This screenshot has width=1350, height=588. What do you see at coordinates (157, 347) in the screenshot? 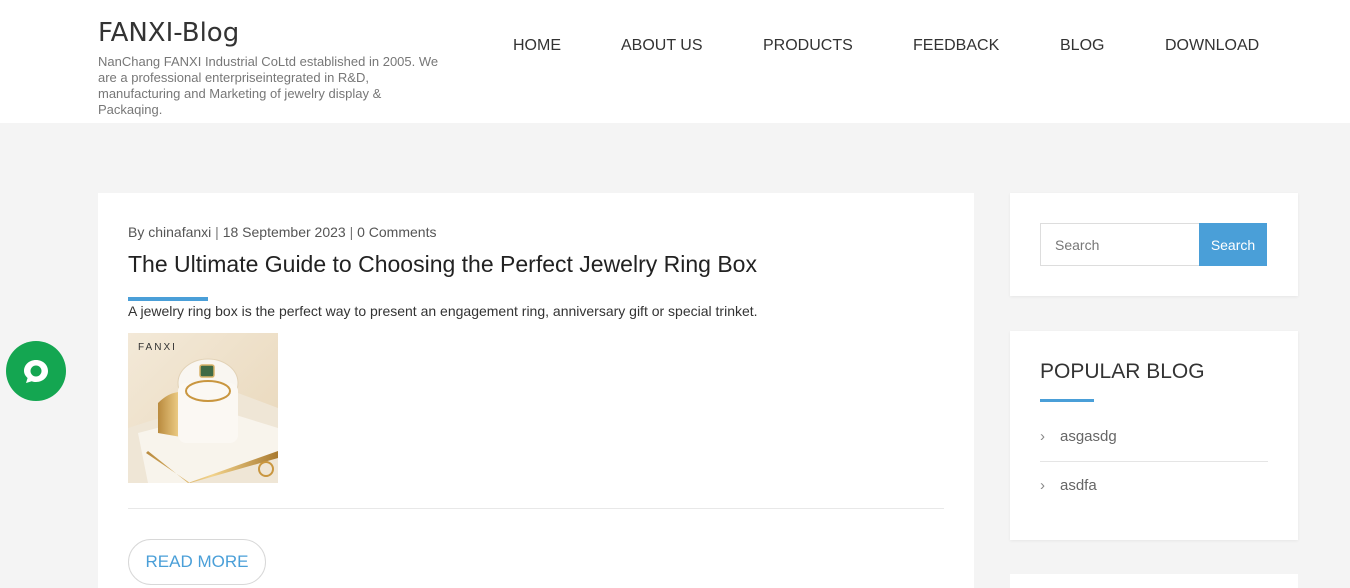
I see `image-brand-text: FANXI` at bounding box center [157, 347].